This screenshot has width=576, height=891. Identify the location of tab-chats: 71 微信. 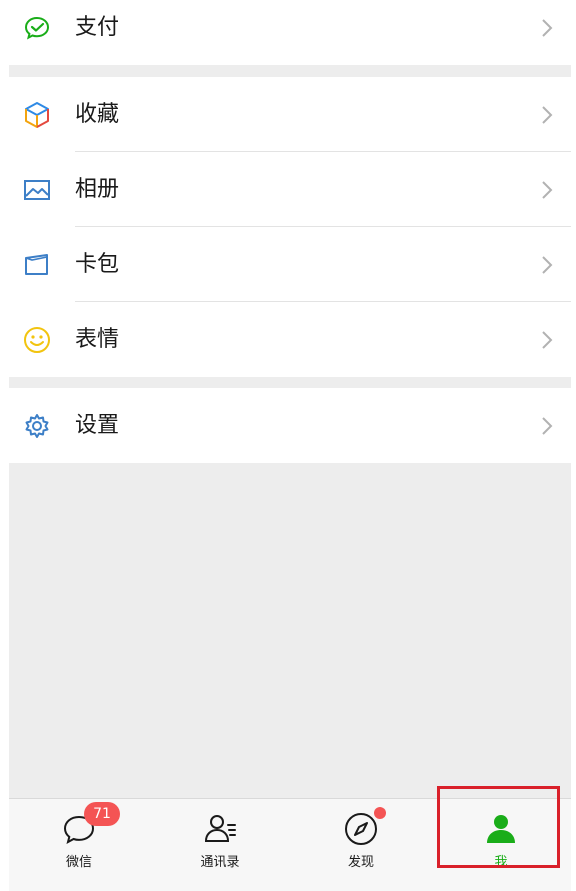
(79, 845).